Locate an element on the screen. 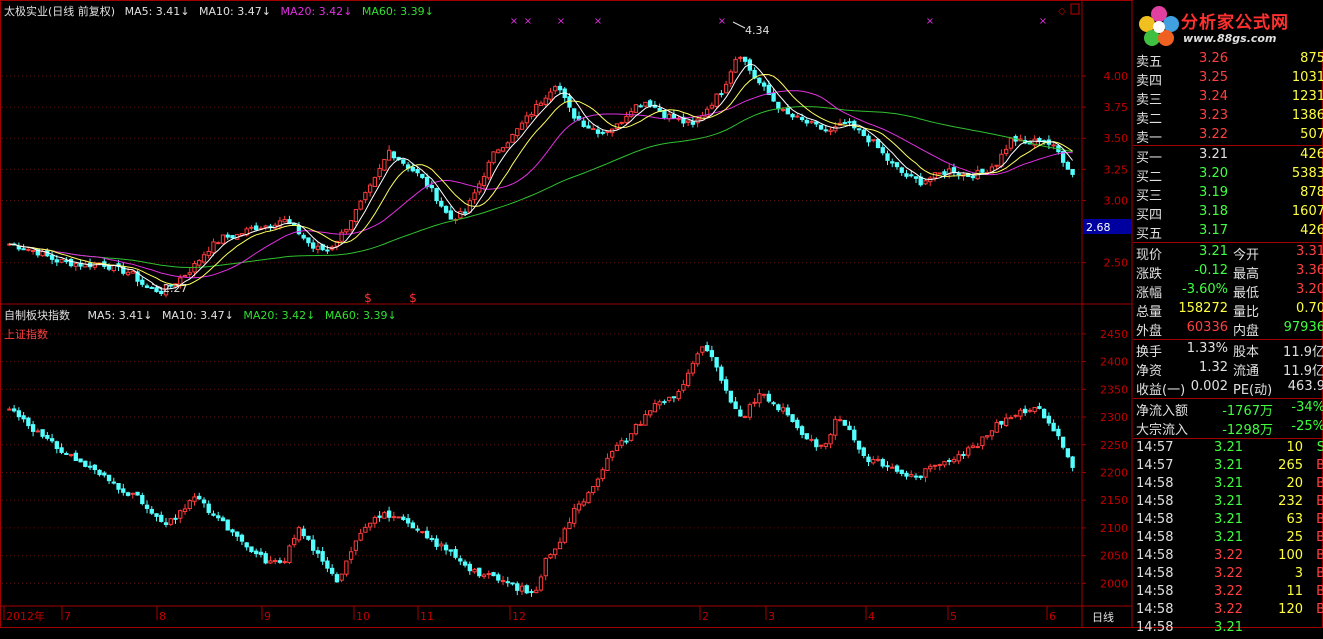  lower-tick-label: 2300 is located at coordinates (1114, 417).